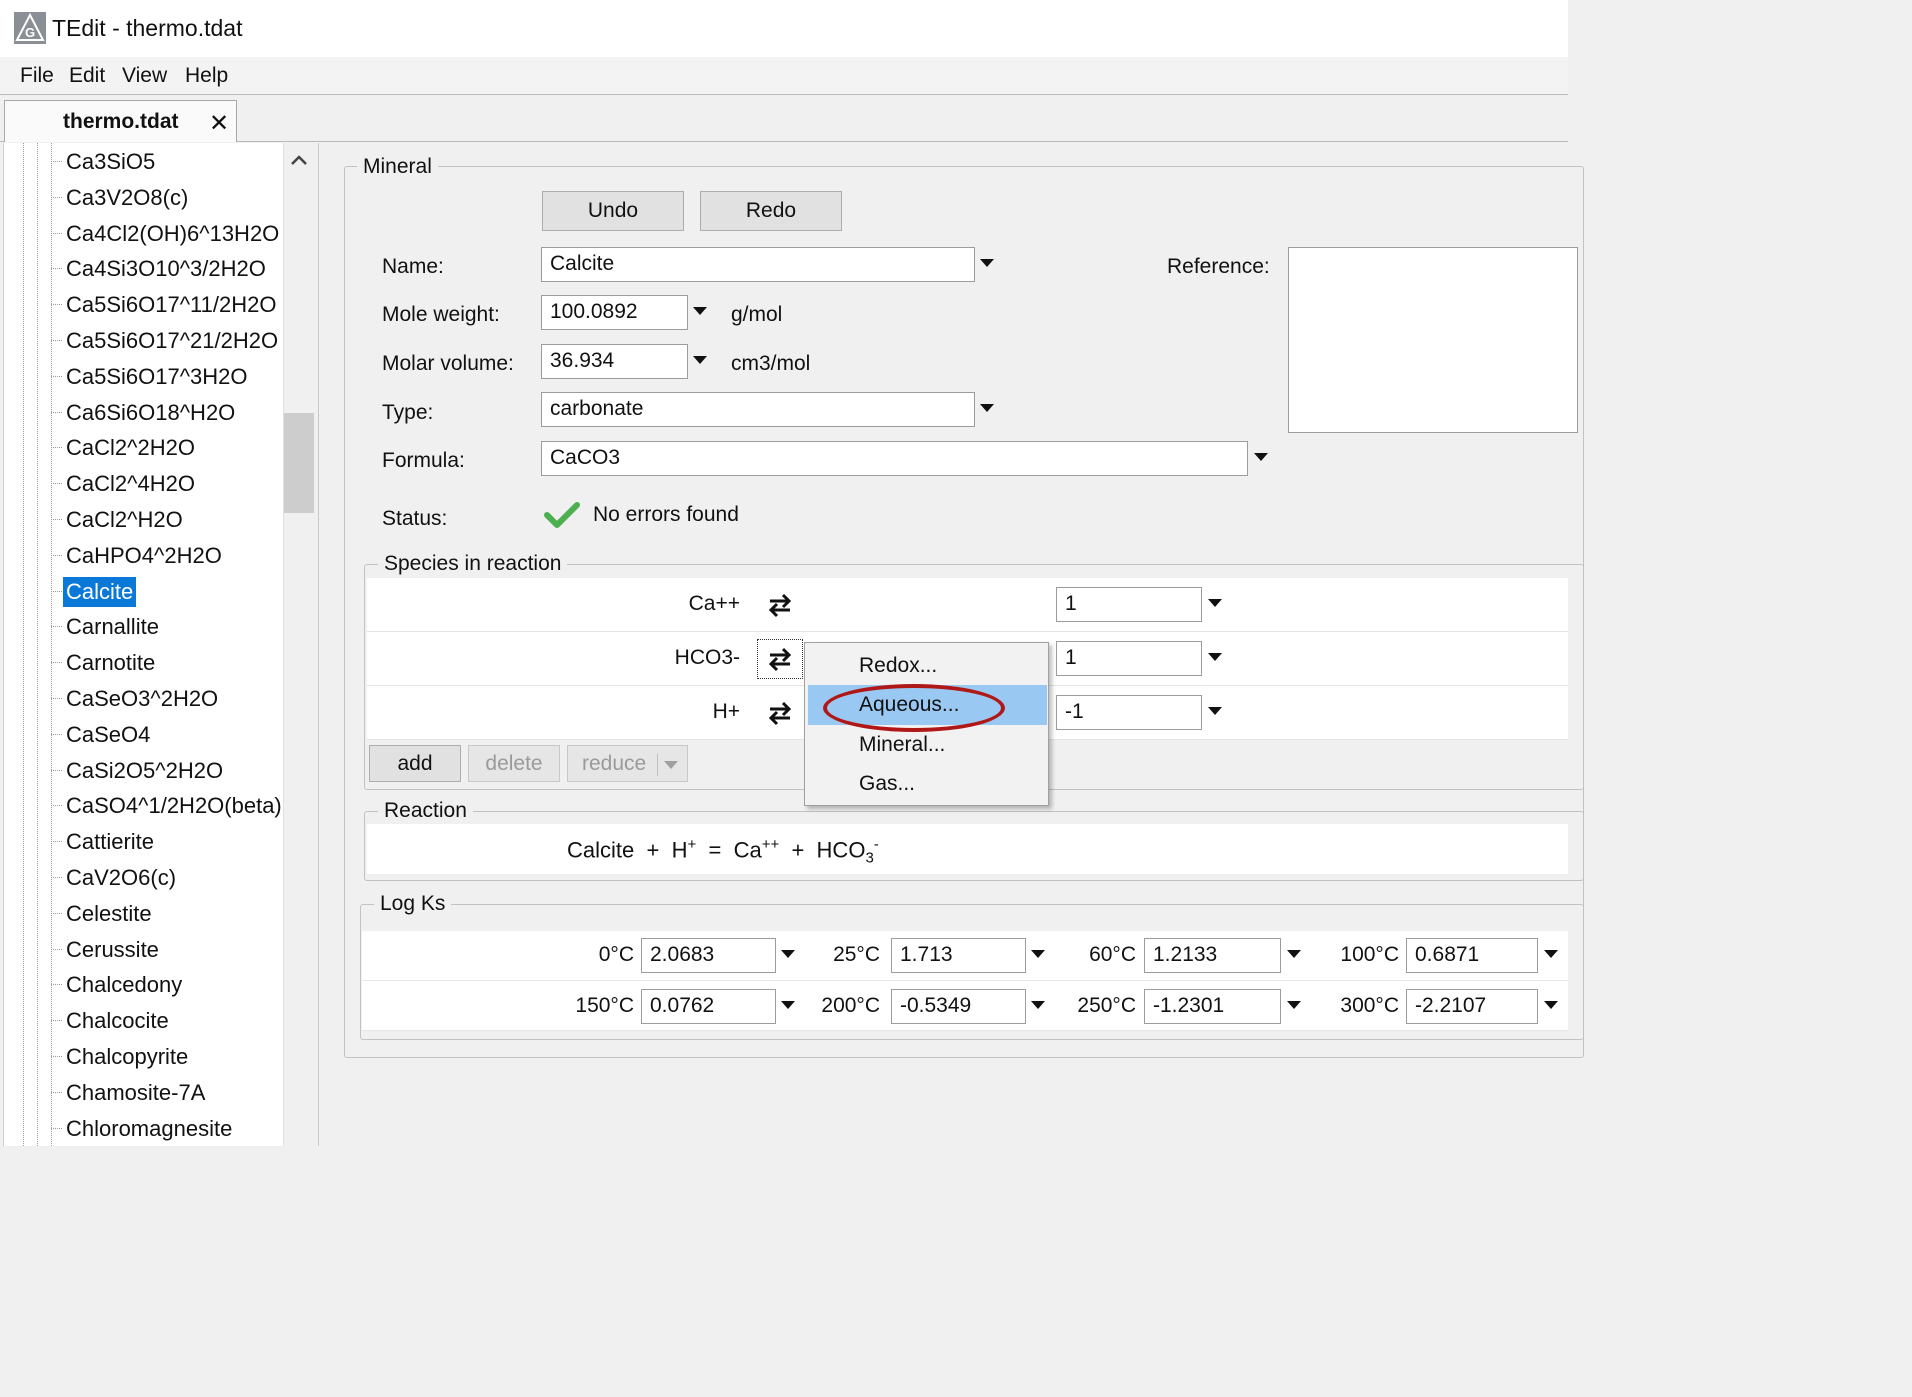 Image resolution: width=1912 pixels, height=1397 pixels. What do you see at coordinates (958, 955) in the screenshot?
I see `logk-field: 1.713` at bounding box center [958, 955].